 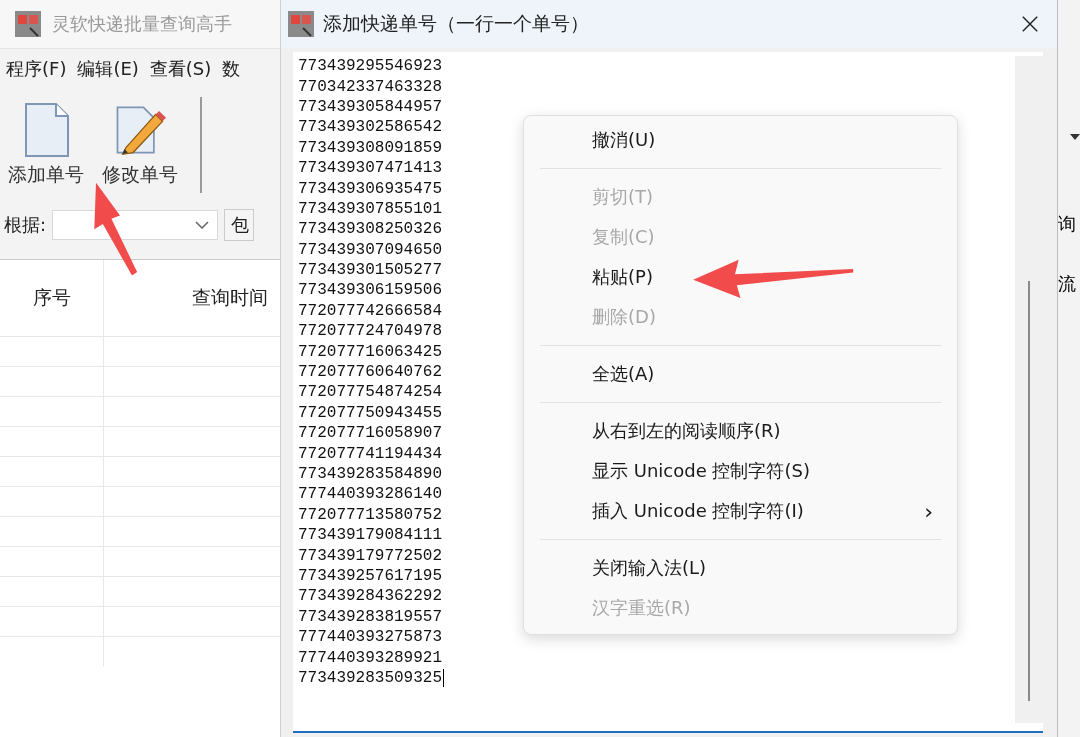 What do you see at coordinates (740, 277) in the screenshot?
I see `context-menu-item: 粘贴(P)` at bounding box center [740, 277].